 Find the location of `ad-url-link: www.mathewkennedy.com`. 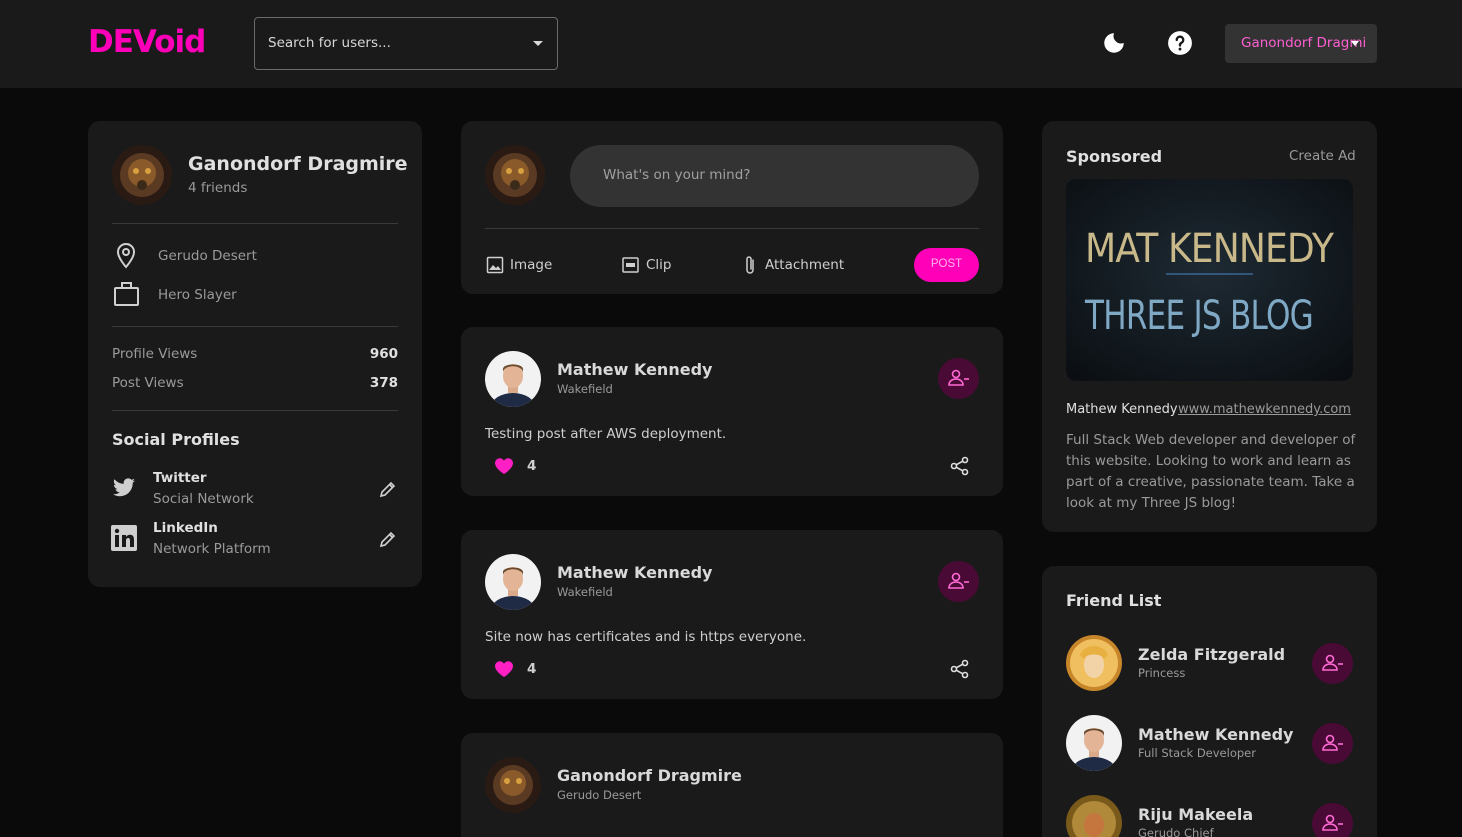

ad-url-link: www.mathewkennedy.com is located at coordinates (1264, 409).